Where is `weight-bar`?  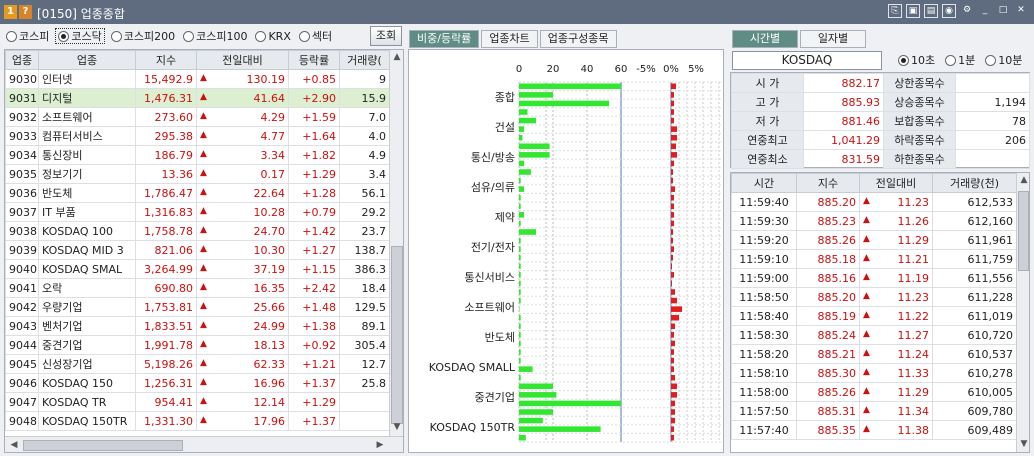 weight-bar is located at coordinates (520, 266).